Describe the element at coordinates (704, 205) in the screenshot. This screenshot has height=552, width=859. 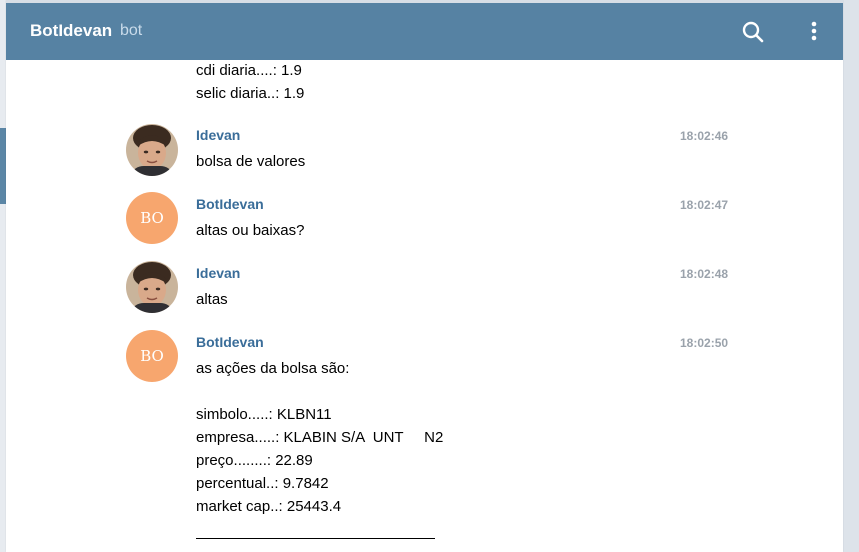
I see `message-time: 18:02:47` at that location.